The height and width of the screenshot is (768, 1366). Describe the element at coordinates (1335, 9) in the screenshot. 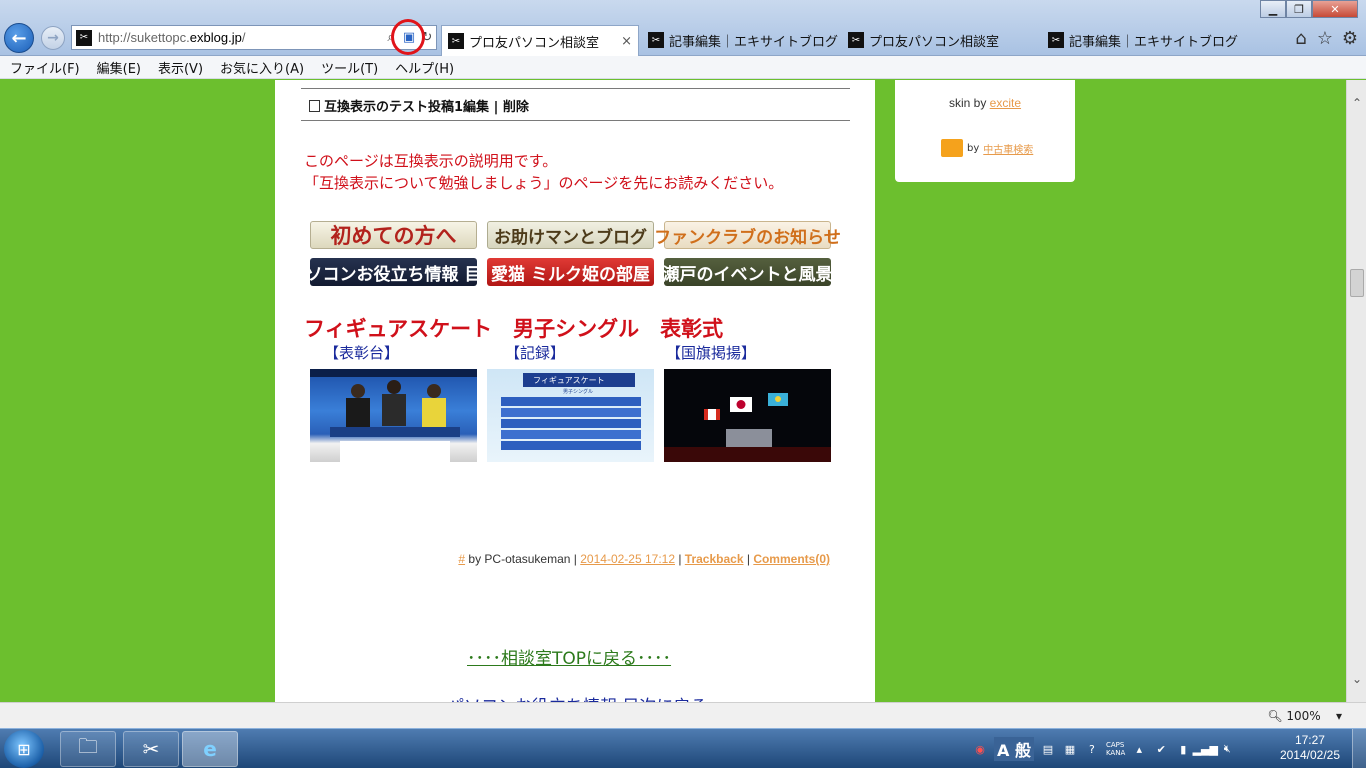

I see `close-window-button: ✕` at that location.